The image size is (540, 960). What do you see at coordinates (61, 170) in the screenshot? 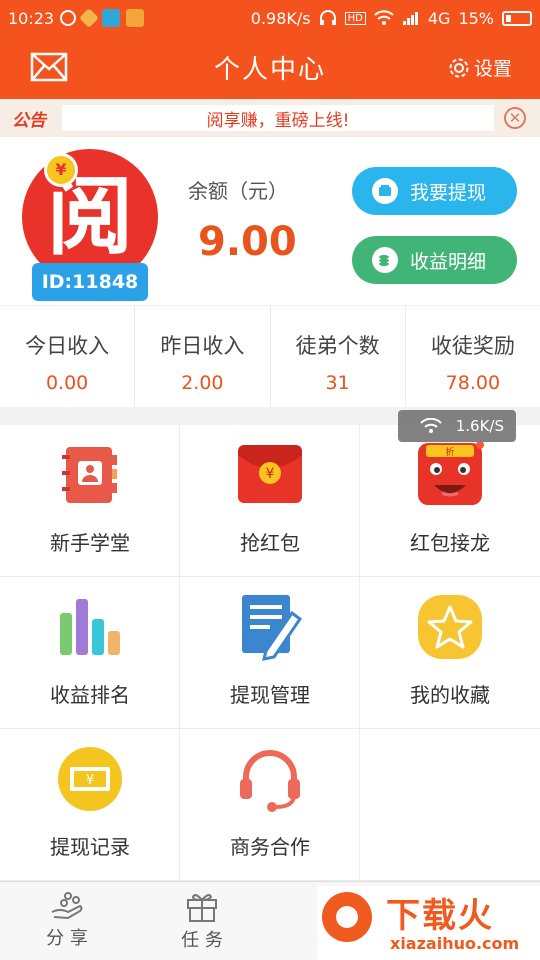
I see `coin-icon: ¥` at bounding box center [61, 170].